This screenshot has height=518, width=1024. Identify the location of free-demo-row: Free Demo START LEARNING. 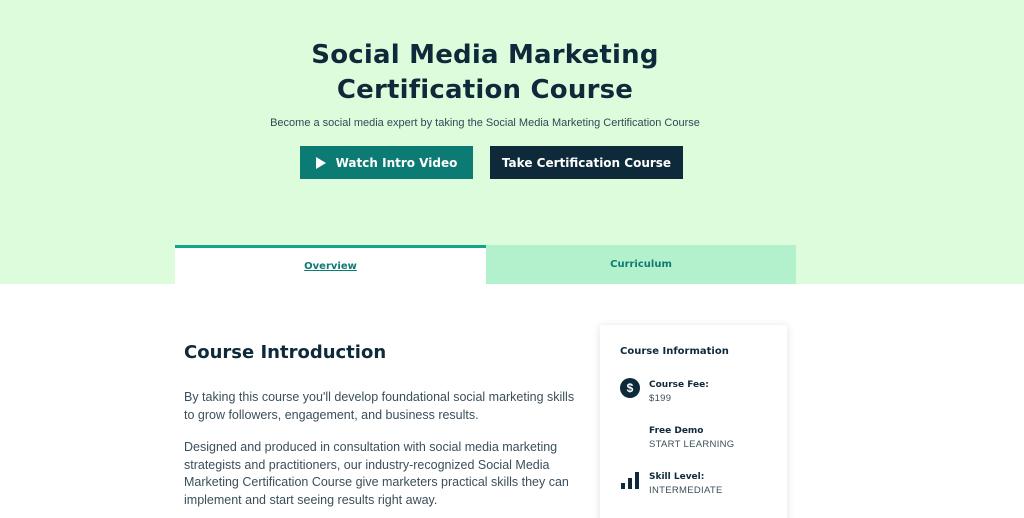
(677, 438).